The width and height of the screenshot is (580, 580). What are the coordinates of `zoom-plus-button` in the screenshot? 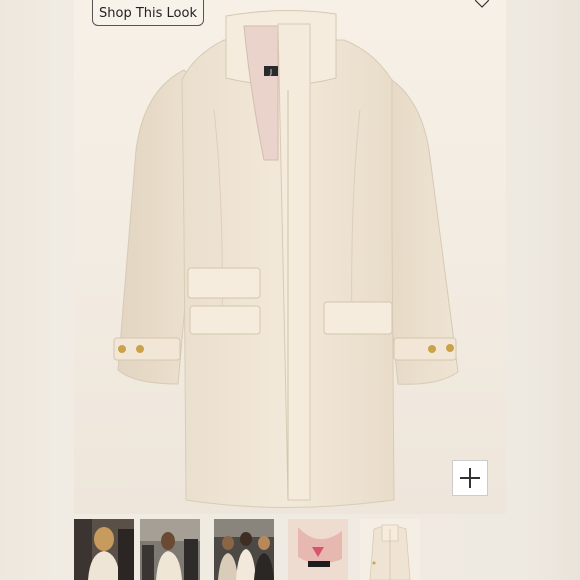 It's located at (470, 478).